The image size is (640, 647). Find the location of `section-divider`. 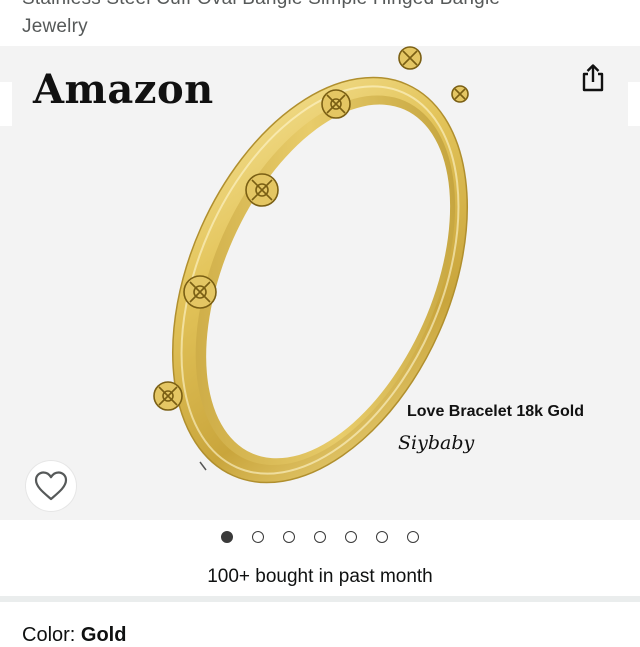

section-divider is located at coordinates (320, 599).